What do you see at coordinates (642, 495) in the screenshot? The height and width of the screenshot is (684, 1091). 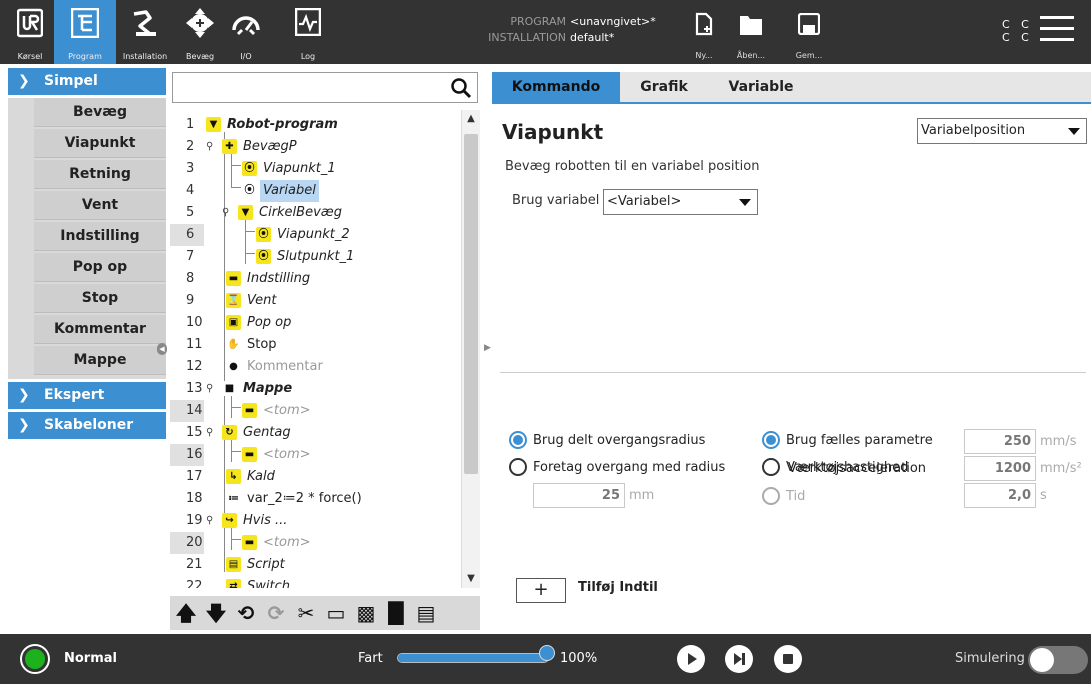 I see `blend-radius-unit: mm` at bounding box center [642, 495].